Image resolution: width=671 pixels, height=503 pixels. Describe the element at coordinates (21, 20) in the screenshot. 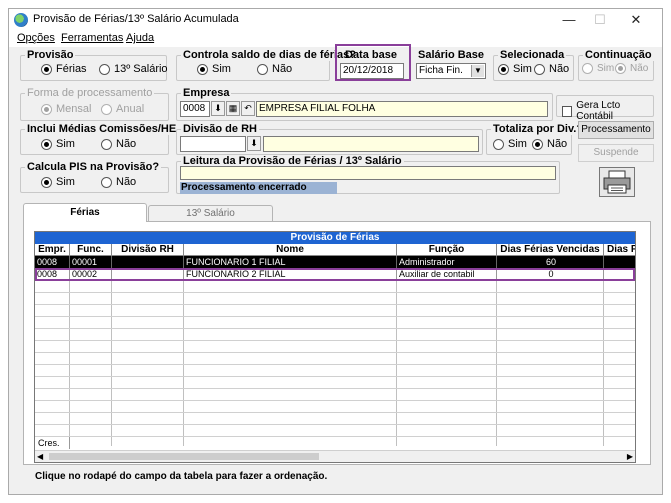

I see `app-icon` at that location.